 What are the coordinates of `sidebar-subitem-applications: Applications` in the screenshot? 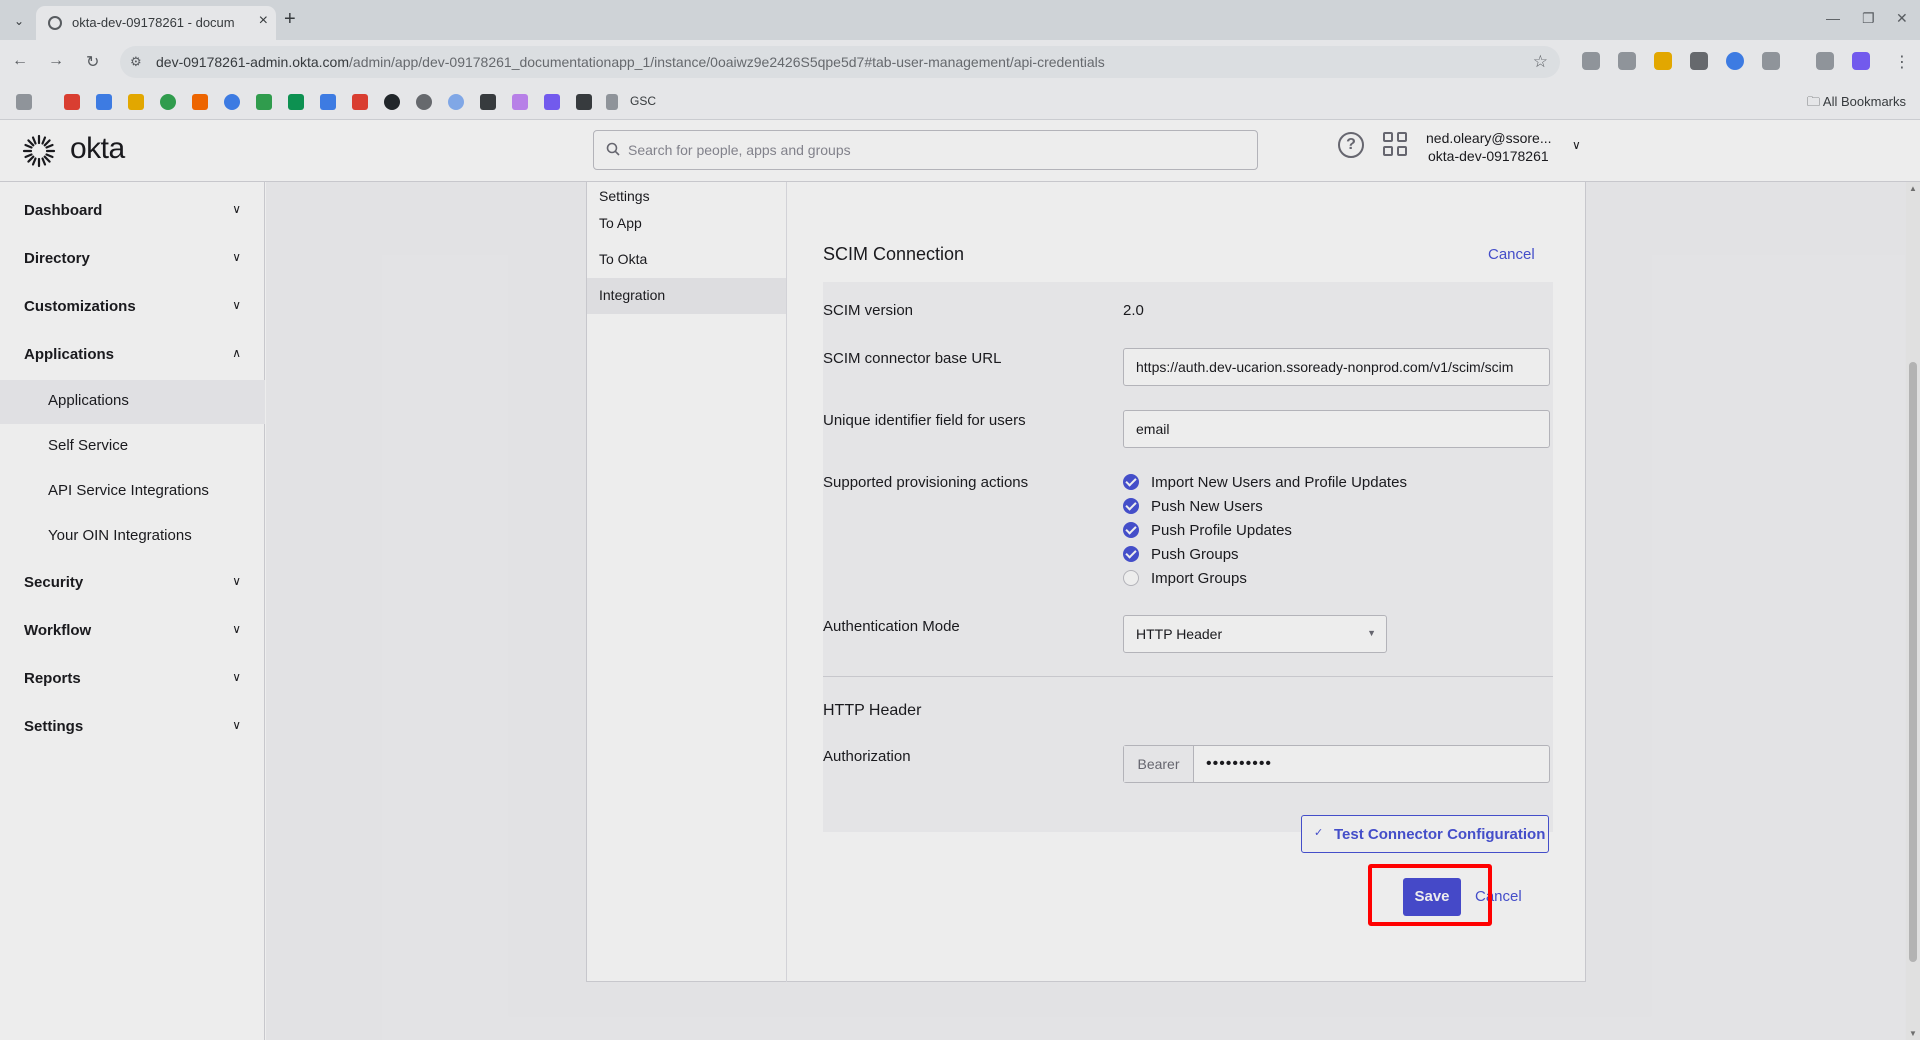 It's located at (132, 402).